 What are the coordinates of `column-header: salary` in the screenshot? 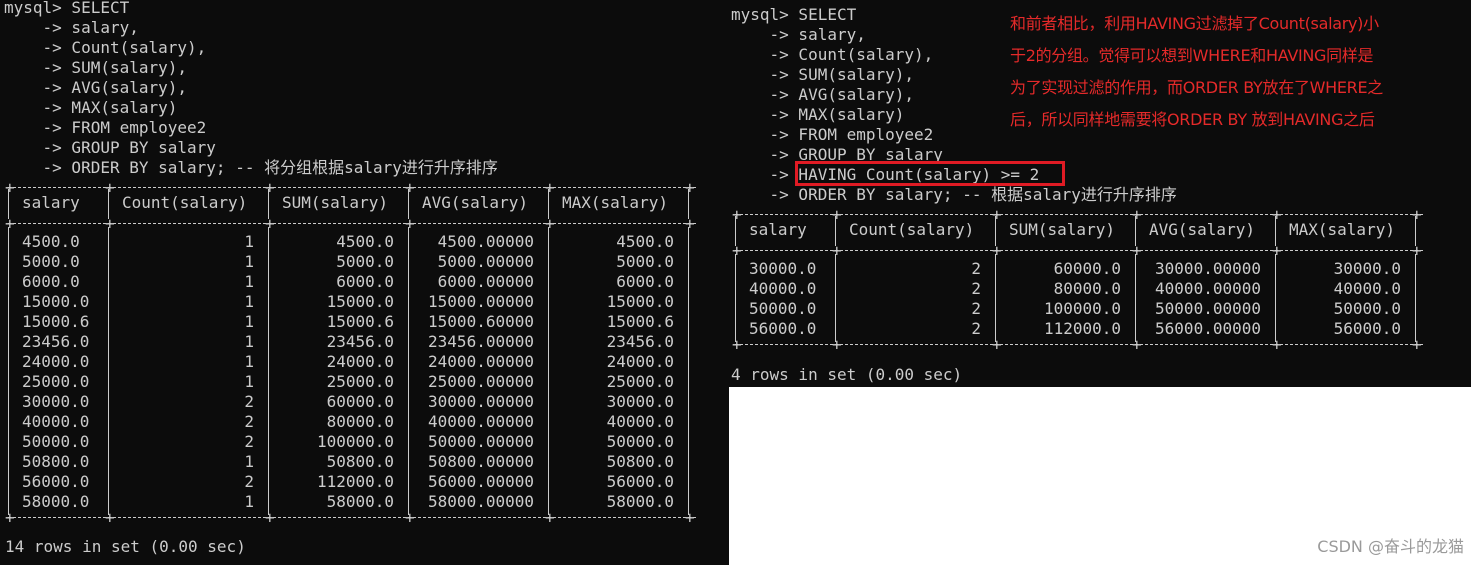 It's located at (51, 202).